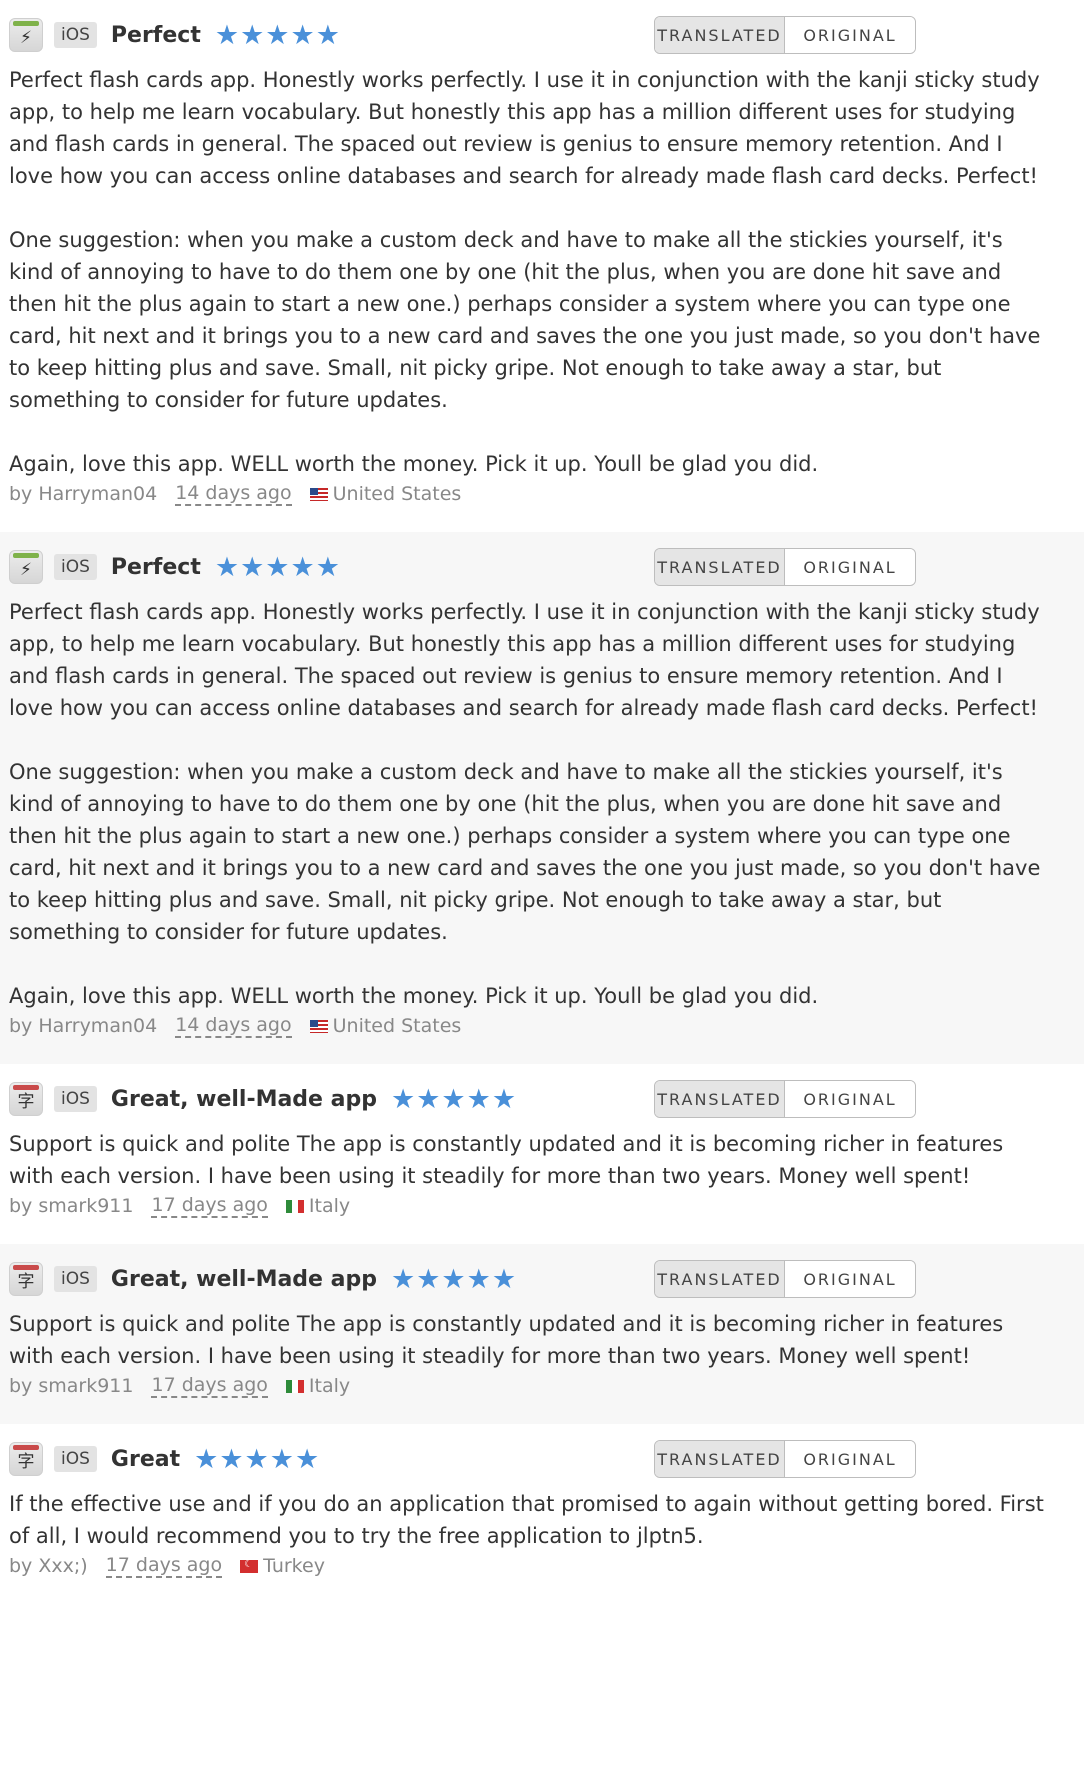 This screenshot has width=1084, height=1782. I want to click on review-title: Great, so click(145, 1459).